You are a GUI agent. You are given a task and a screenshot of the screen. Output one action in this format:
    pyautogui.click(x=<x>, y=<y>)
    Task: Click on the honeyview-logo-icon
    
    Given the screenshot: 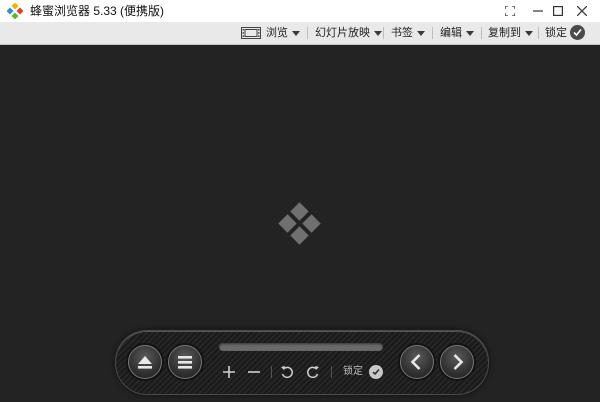 What is the action you would take?
    pyautogui.click(x=299, y=223)
    